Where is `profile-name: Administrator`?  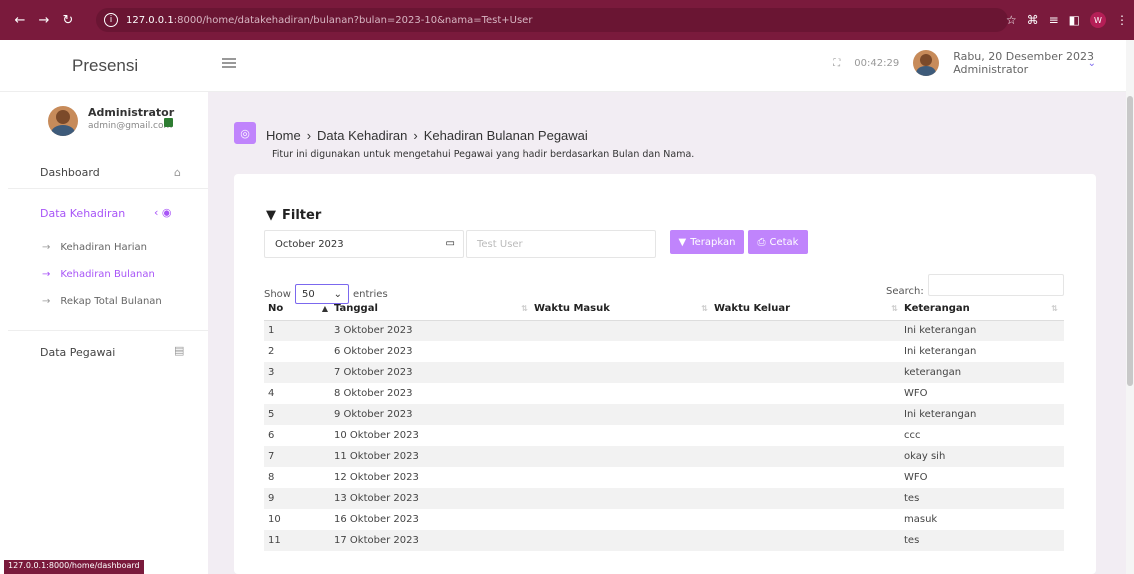 profile-name: Administrator is located at coordinates (131, 112).